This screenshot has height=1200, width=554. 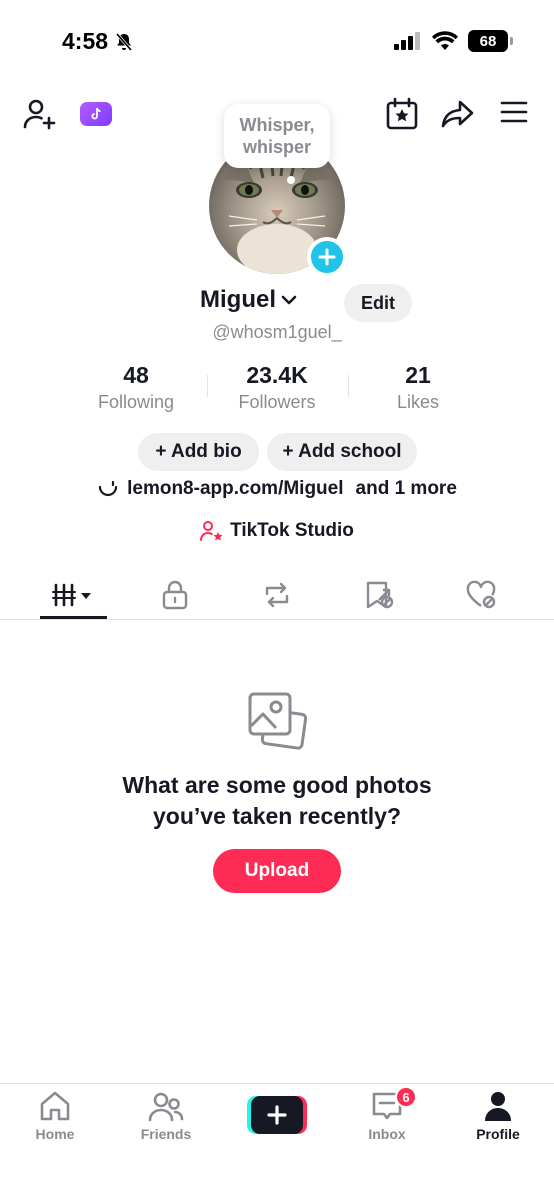 I want to click on studio-label: TikTok Studio, so click(x=292, y=530).